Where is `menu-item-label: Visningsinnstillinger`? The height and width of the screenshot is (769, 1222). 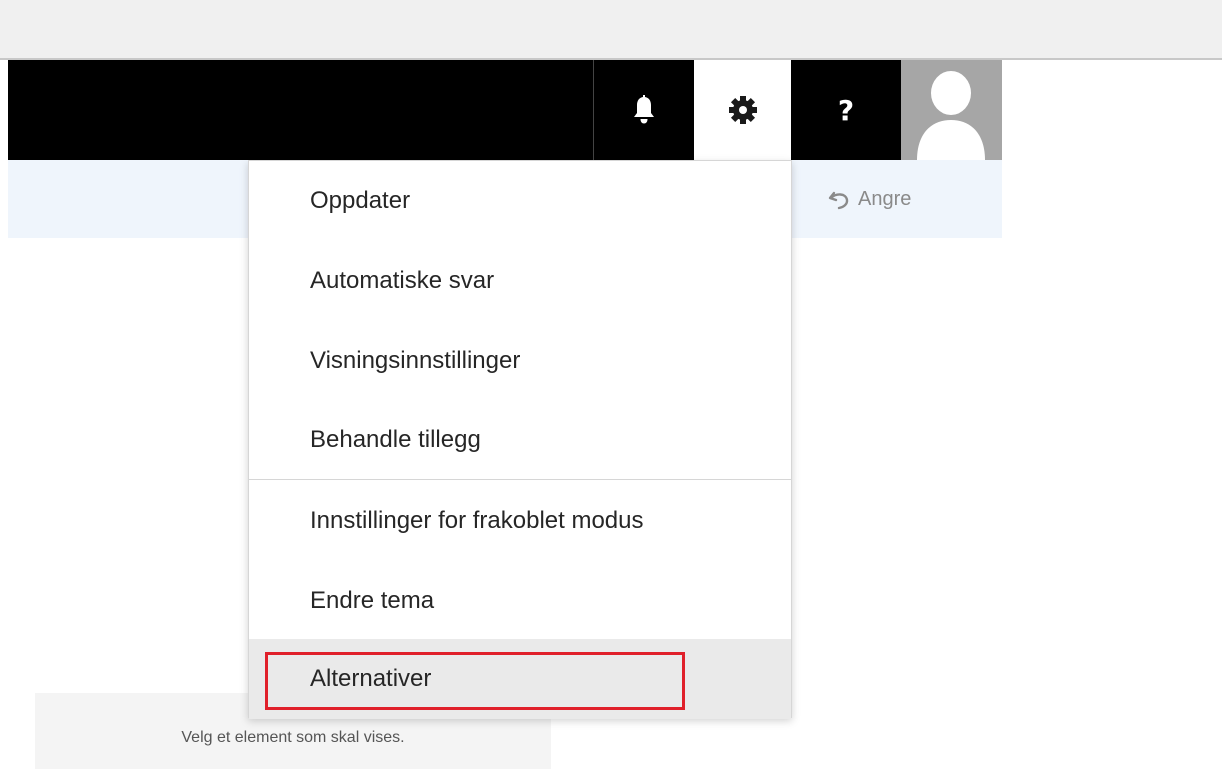
menu-item-label: Visningsinnstillinger is located at coordinates (415, 360).